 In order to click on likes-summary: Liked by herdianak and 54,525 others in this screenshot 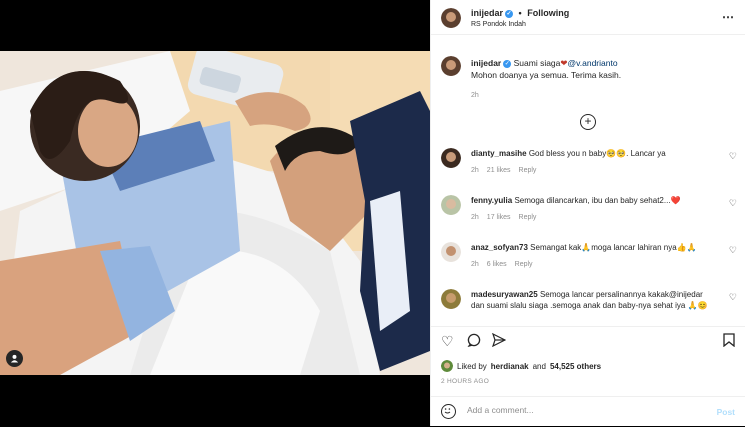, I will do `click(521, 366)`.